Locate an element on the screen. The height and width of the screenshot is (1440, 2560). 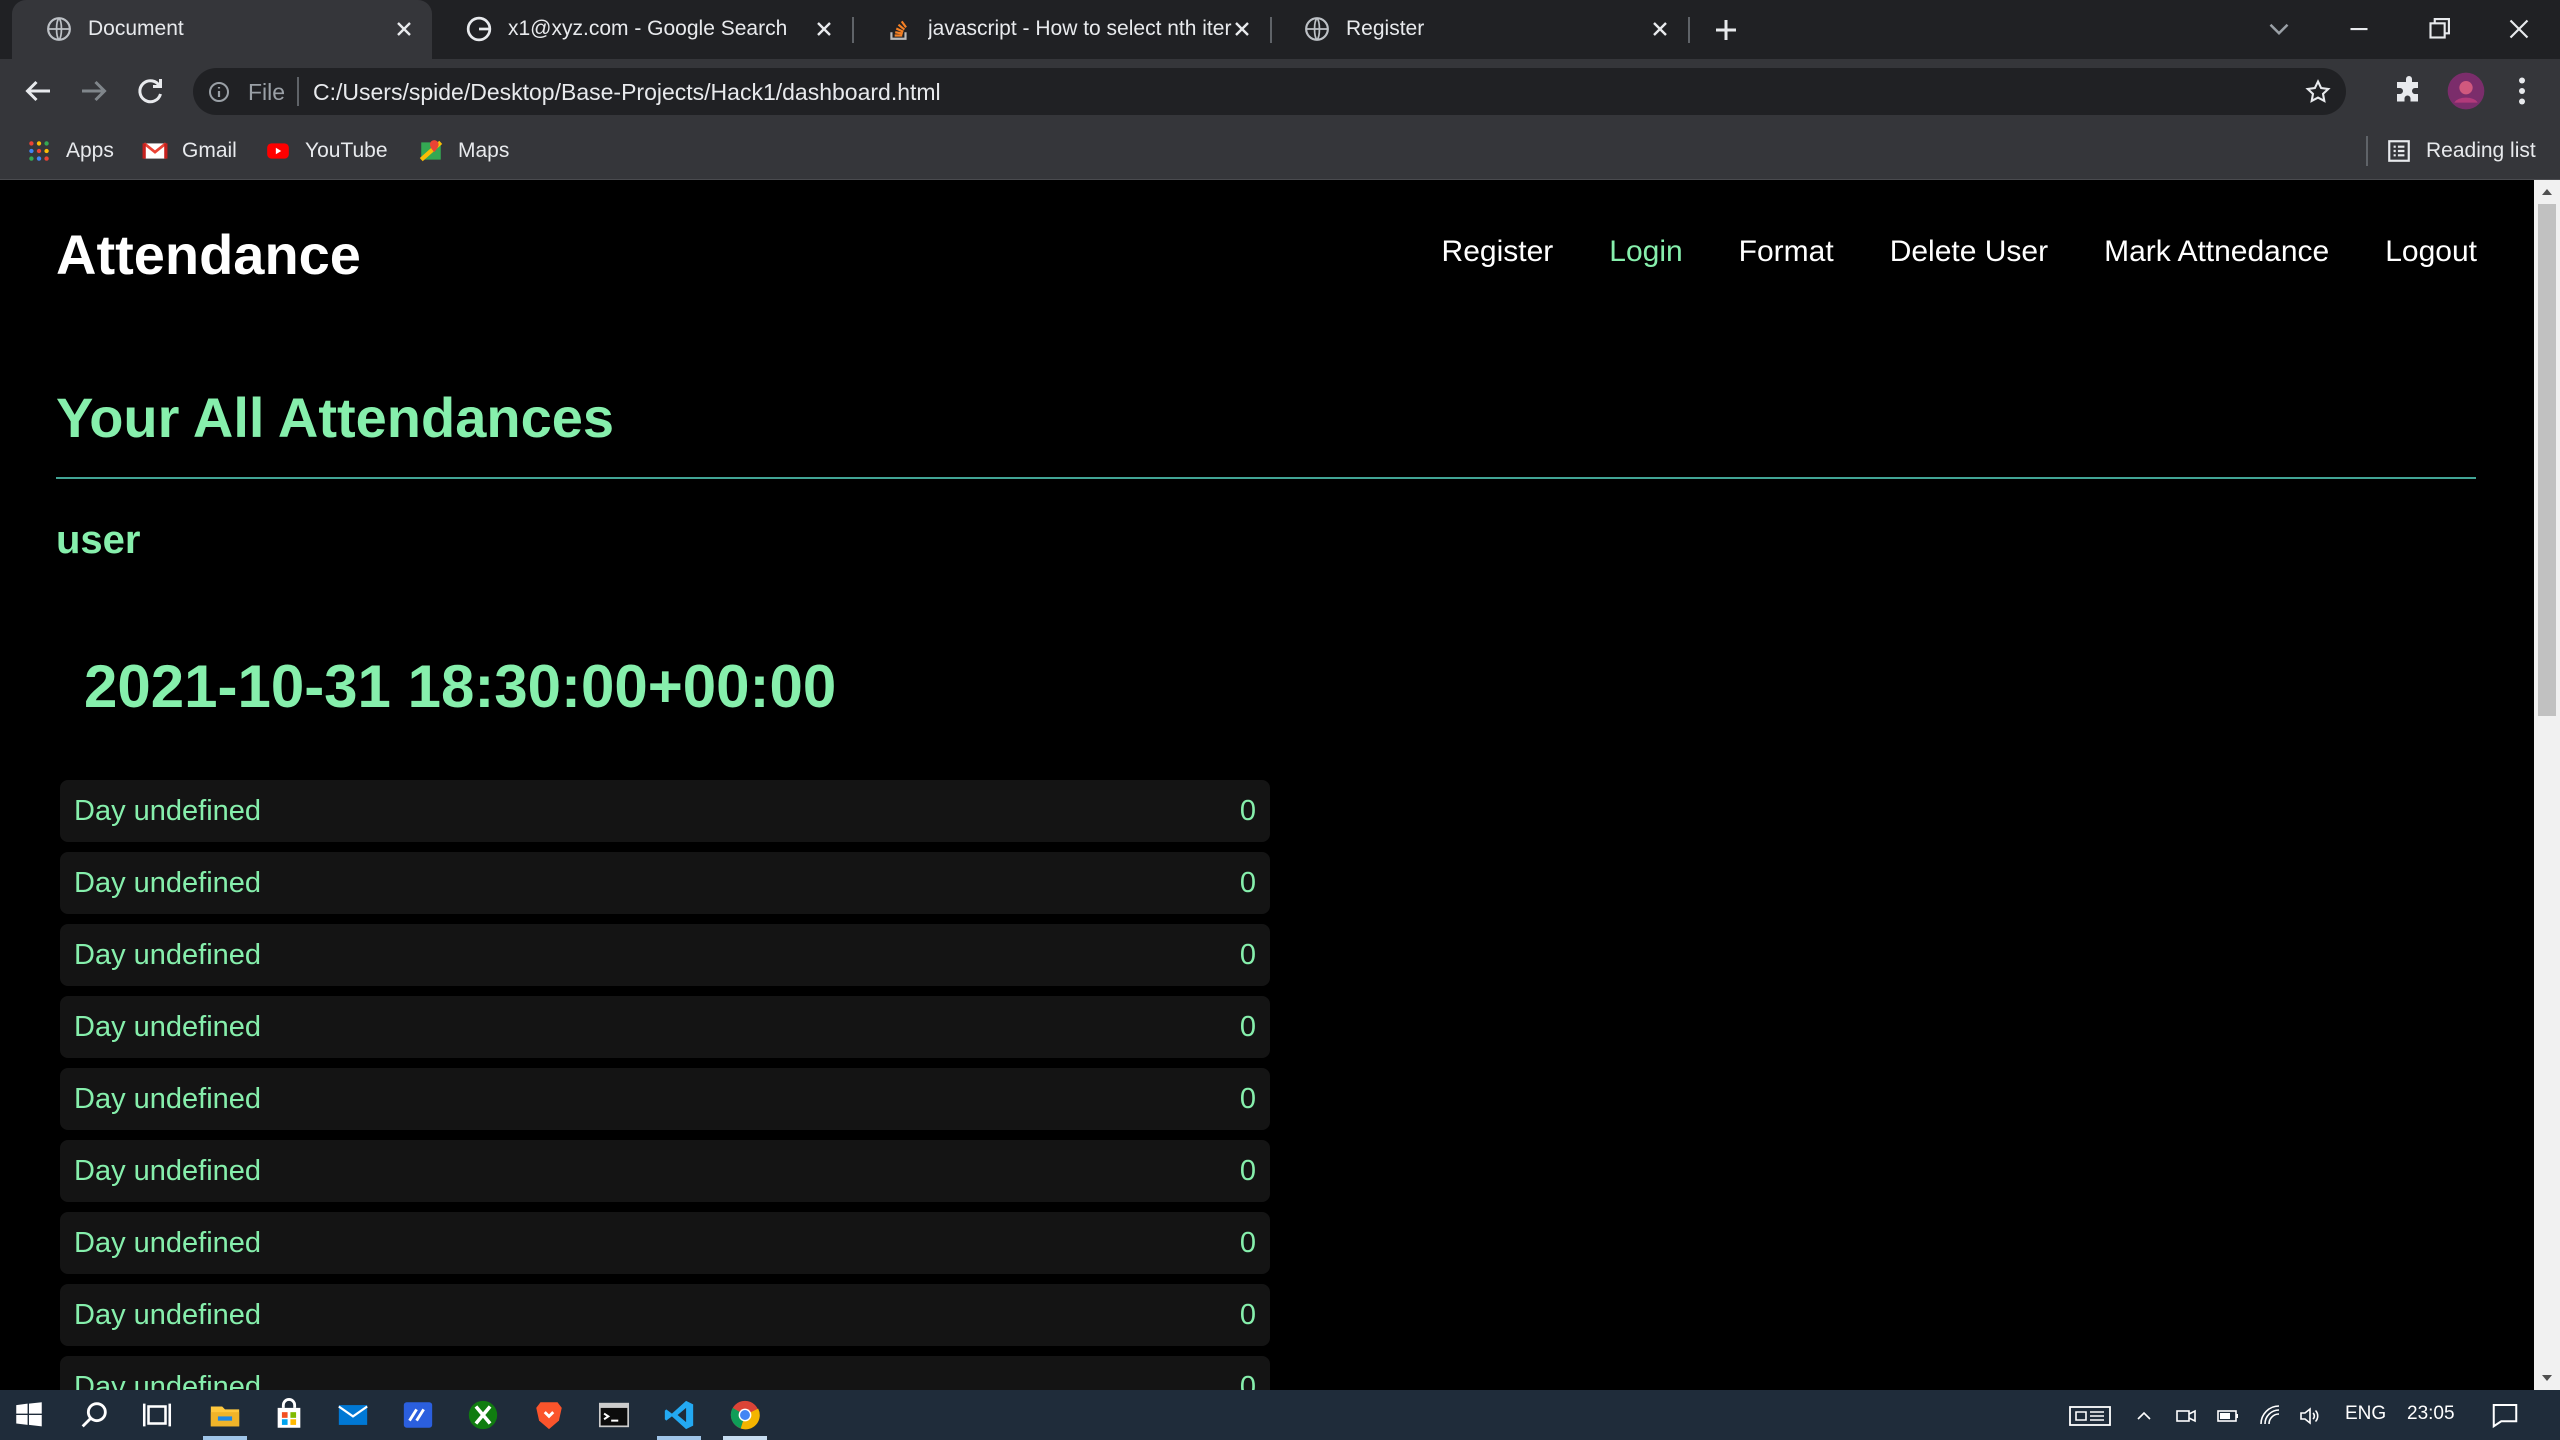
stackoverflow-icon is located at coordinates (898, 30).